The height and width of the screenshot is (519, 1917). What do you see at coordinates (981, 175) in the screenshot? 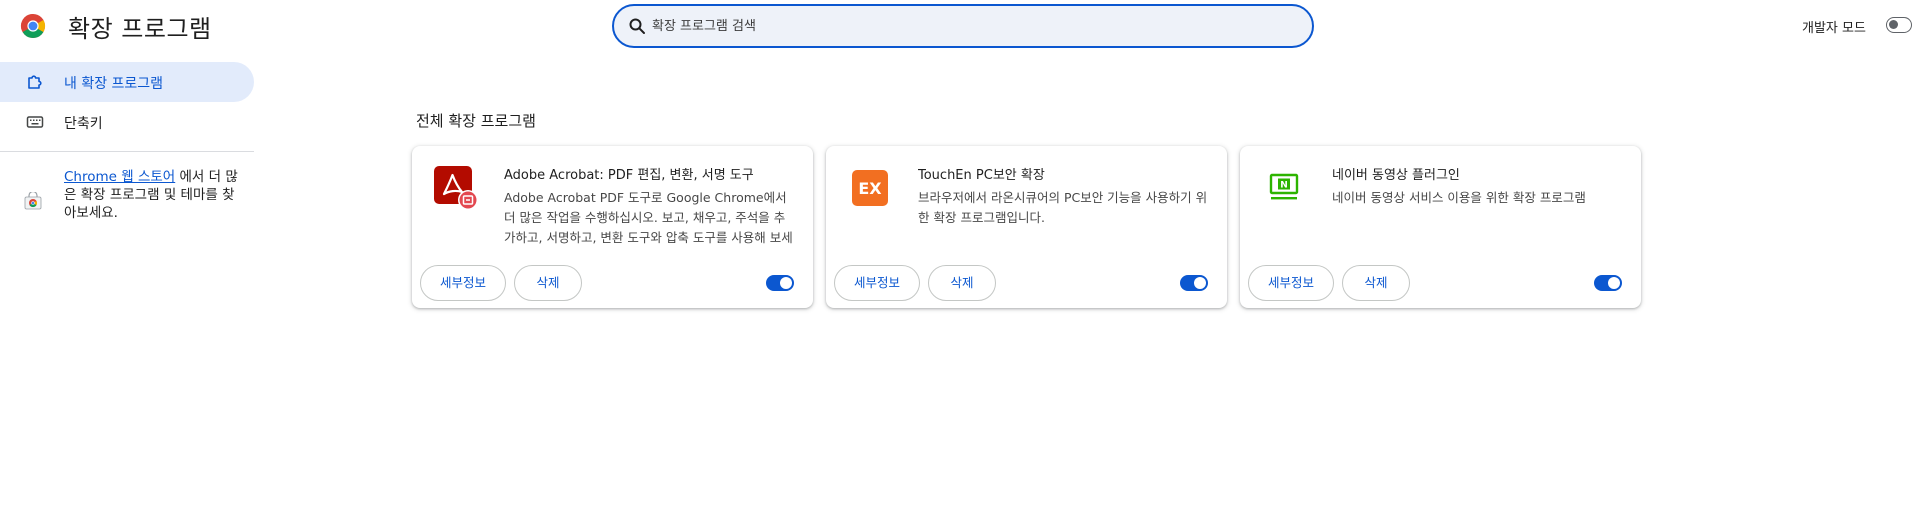
I see `extension-name: TouchEn PC보안 확장` at bounding box center [981, 175].